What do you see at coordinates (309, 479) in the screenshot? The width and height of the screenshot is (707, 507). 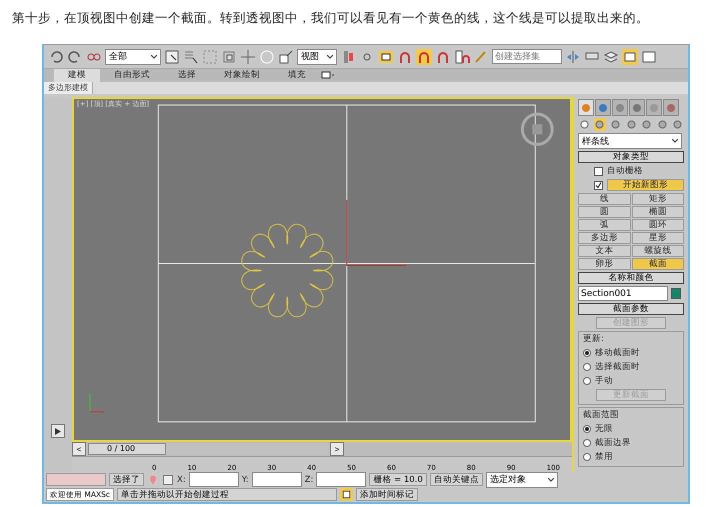 I see `z-label: Z:` at bounding box center [309, 479].